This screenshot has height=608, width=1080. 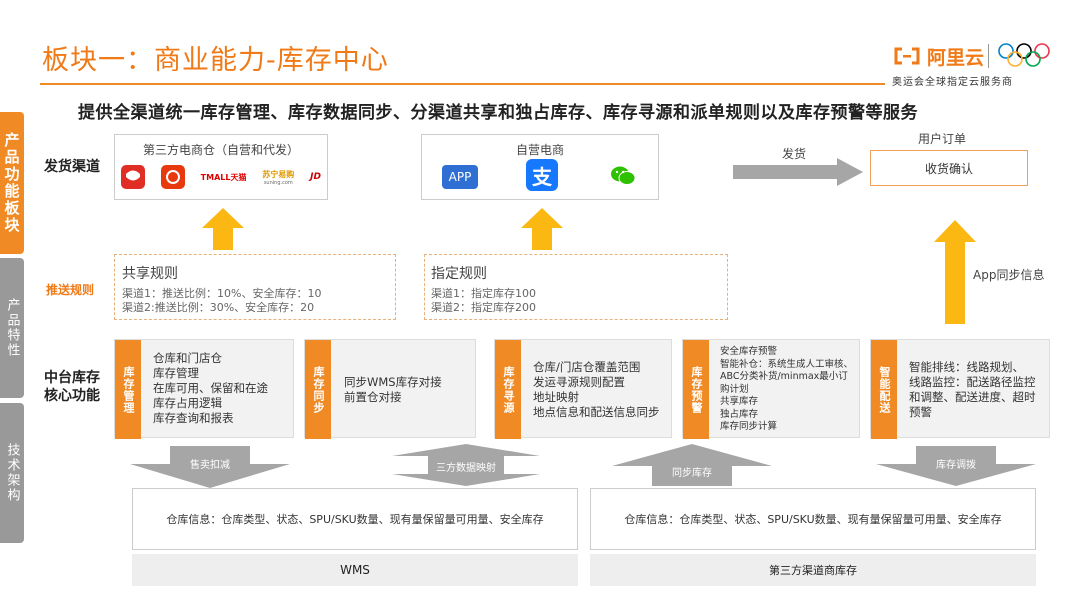 What do you see at coordinates (133, 177) in the screenshot?
I see `pinduoduo-logo-icon` at bounding box center [133, 177].